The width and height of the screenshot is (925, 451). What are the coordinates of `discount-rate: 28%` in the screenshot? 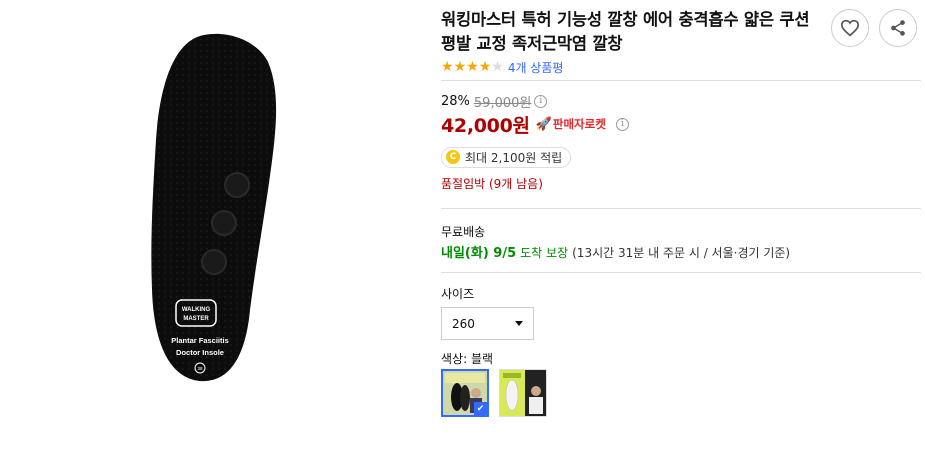 It's located at (455, 101).